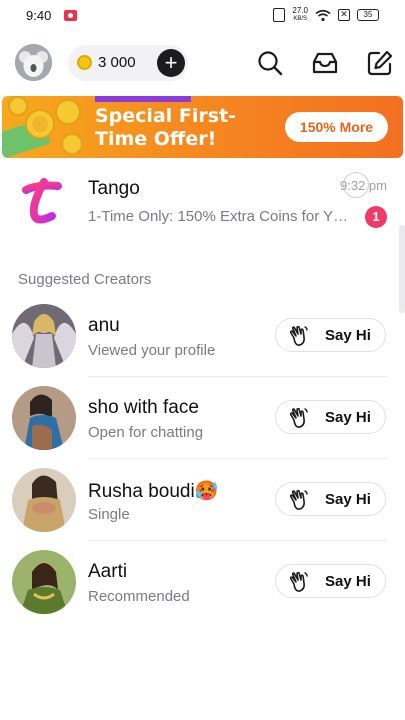 The height and width of the screenshot is (720, 405). Describe the element at coordinates (39, 15) in the screenshot. I see `status-time: 9:40` at that location.